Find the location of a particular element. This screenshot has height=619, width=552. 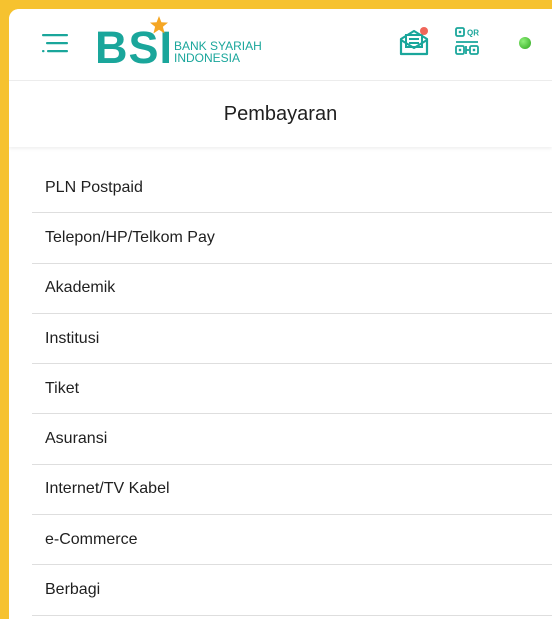

online-status-icon is located at coordinates (525, 43).